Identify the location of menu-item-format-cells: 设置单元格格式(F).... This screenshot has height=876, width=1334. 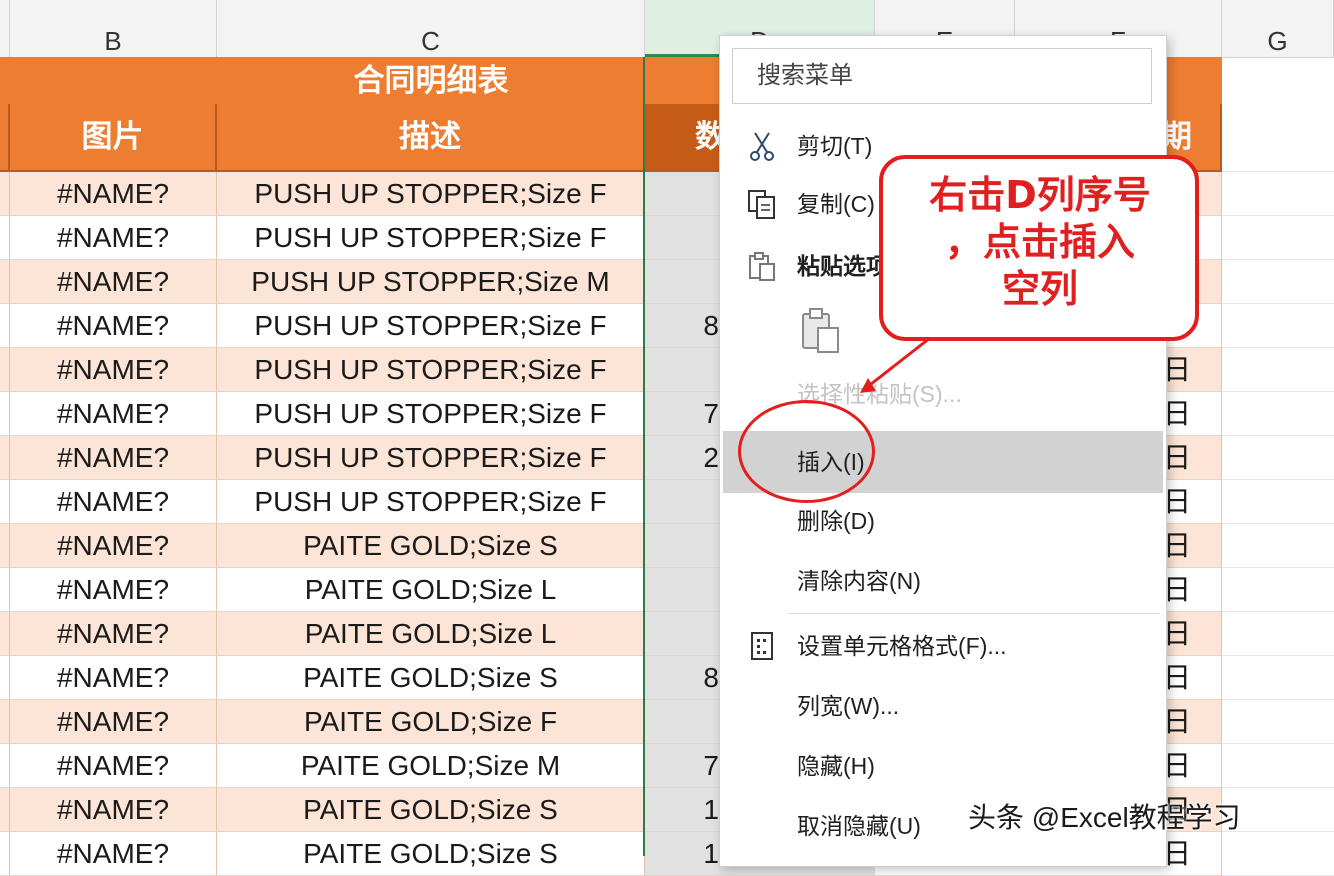
(943, 646).